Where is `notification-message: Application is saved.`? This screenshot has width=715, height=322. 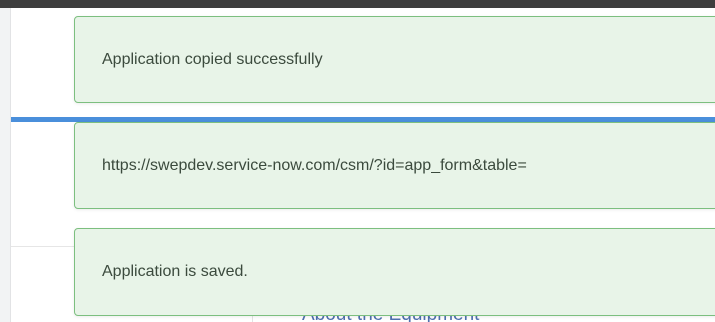 notification-message: Application is saved. is located at coordinates (175, 271).